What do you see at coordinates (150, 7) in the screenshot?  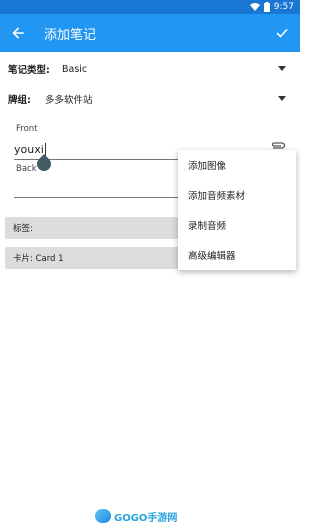 I see `status-bar: 9:57` at bounding box center [150, 7].